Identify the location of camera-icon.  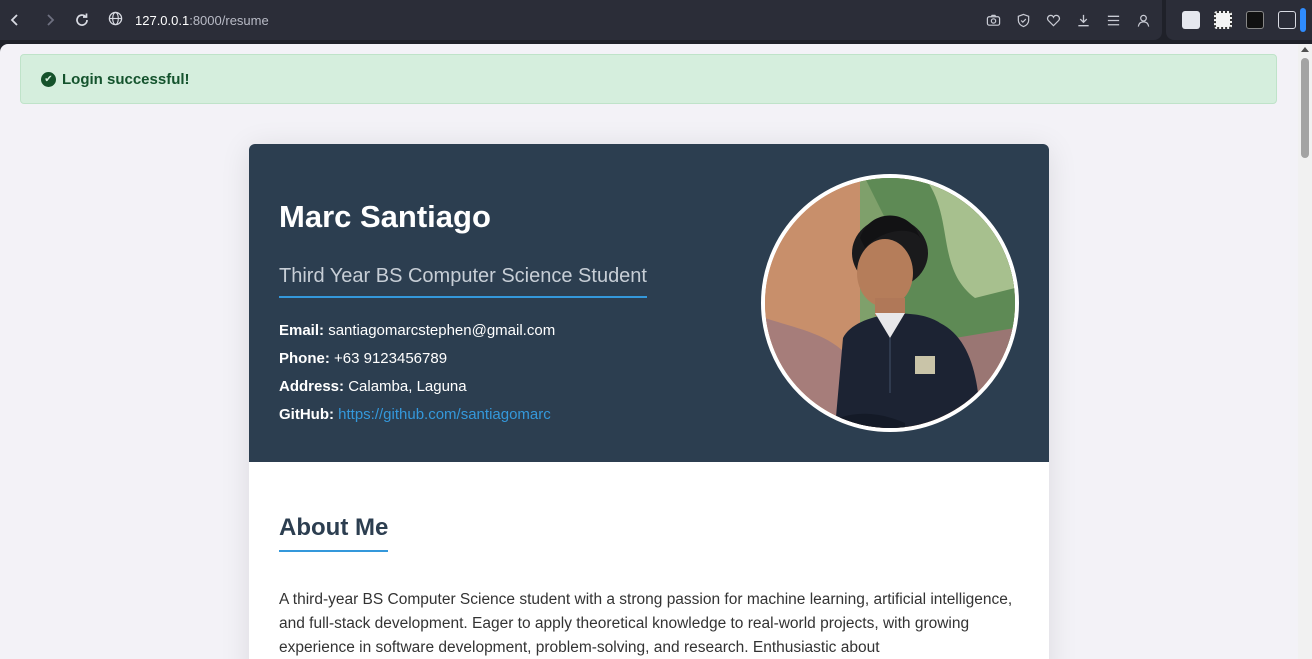
(993, 20).